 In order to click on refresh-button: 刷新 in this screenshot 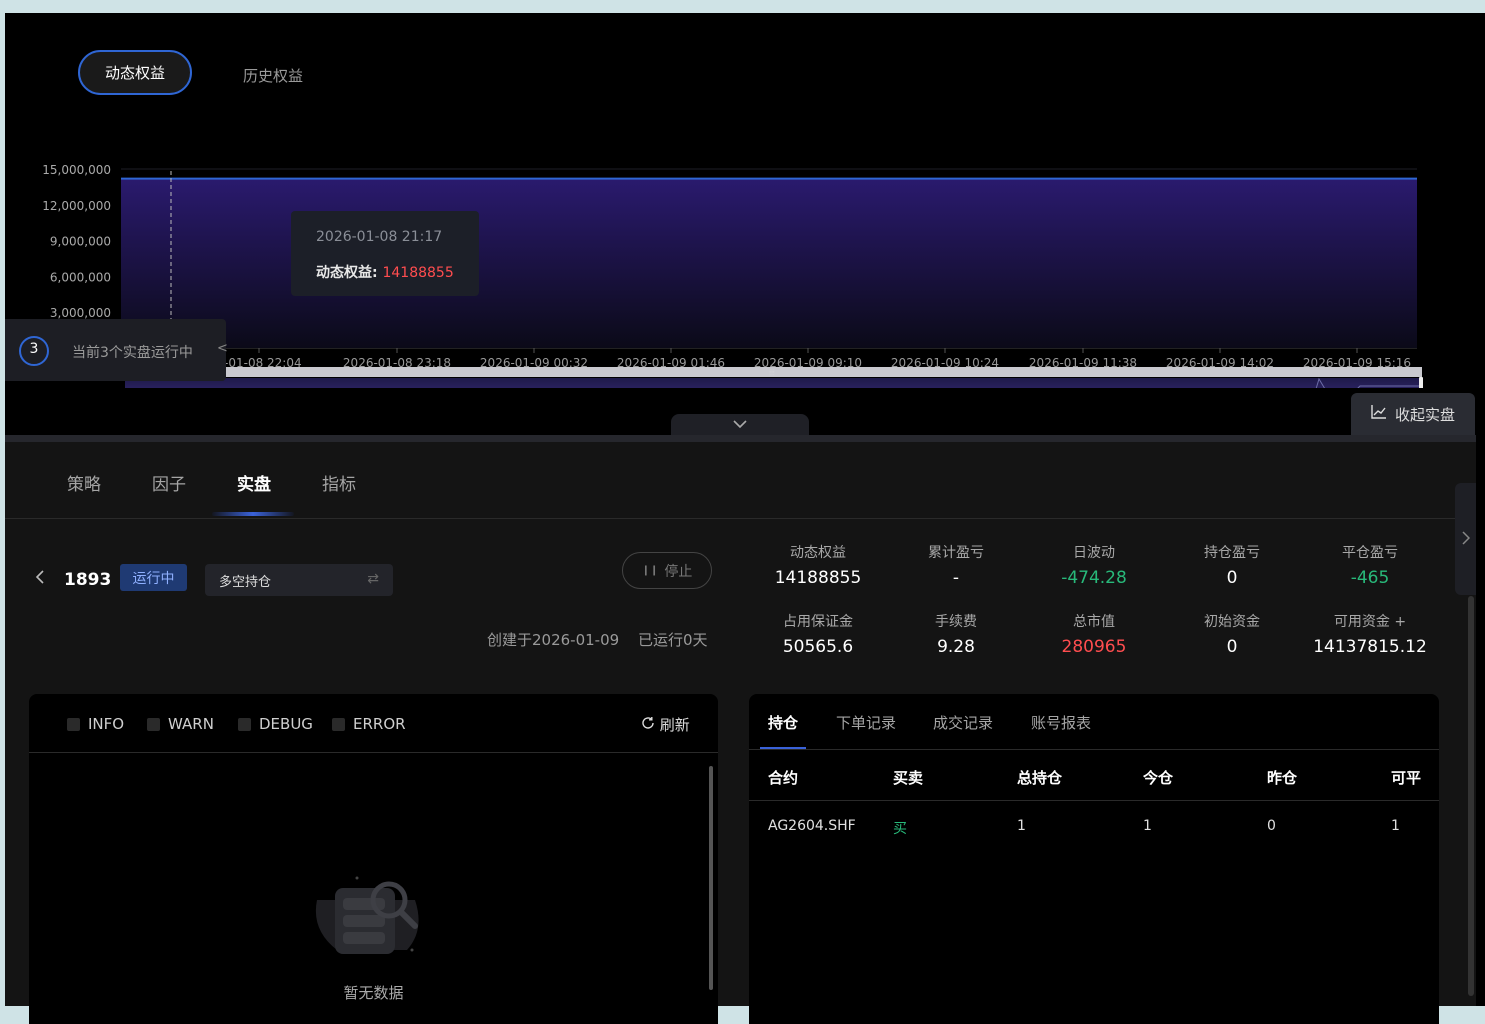, I will do `click(665, 724)`.